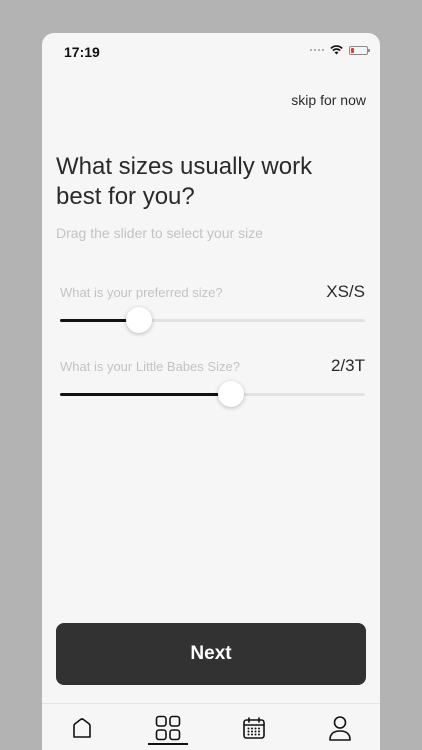 Image resolution: width=422 pixels, height=750 pixels. I want to click on profile-icon, so click(340, 728).